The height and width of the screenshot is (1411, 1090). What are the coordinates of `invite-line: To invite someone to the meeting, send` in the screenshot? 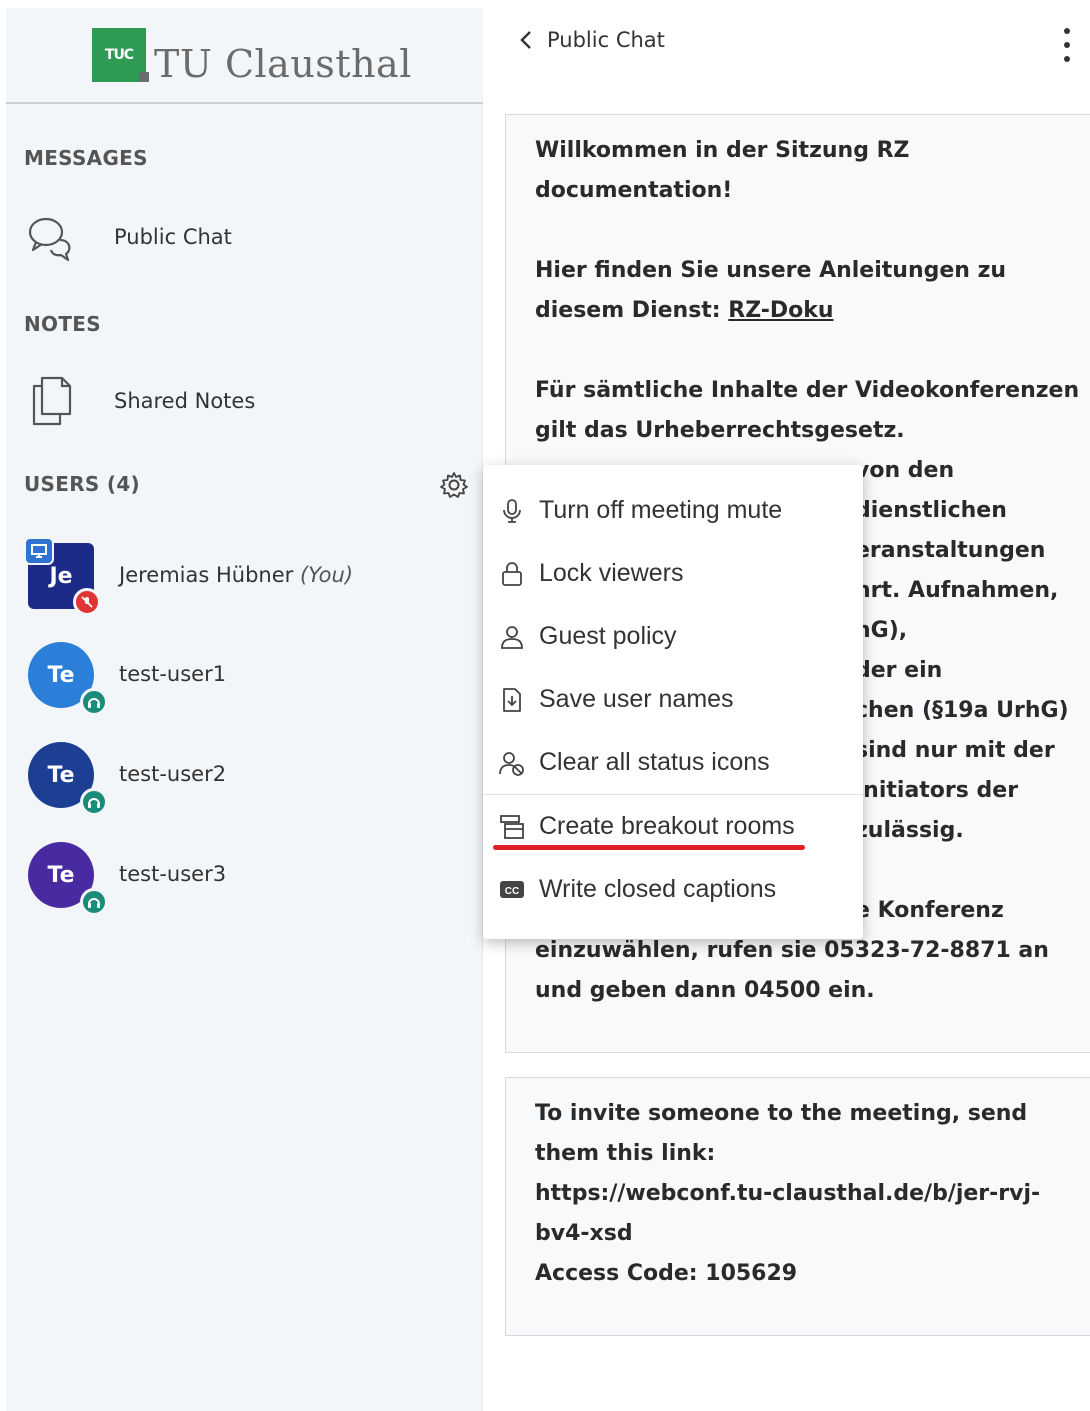 It's located at (781, 1113).